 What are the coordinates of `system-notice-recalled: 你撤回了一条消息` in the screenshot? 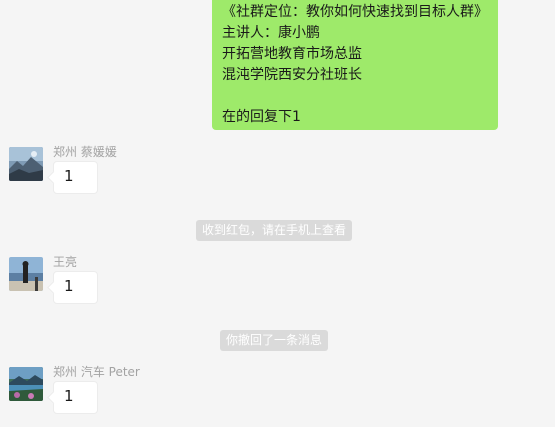 It's located at (274, 340).